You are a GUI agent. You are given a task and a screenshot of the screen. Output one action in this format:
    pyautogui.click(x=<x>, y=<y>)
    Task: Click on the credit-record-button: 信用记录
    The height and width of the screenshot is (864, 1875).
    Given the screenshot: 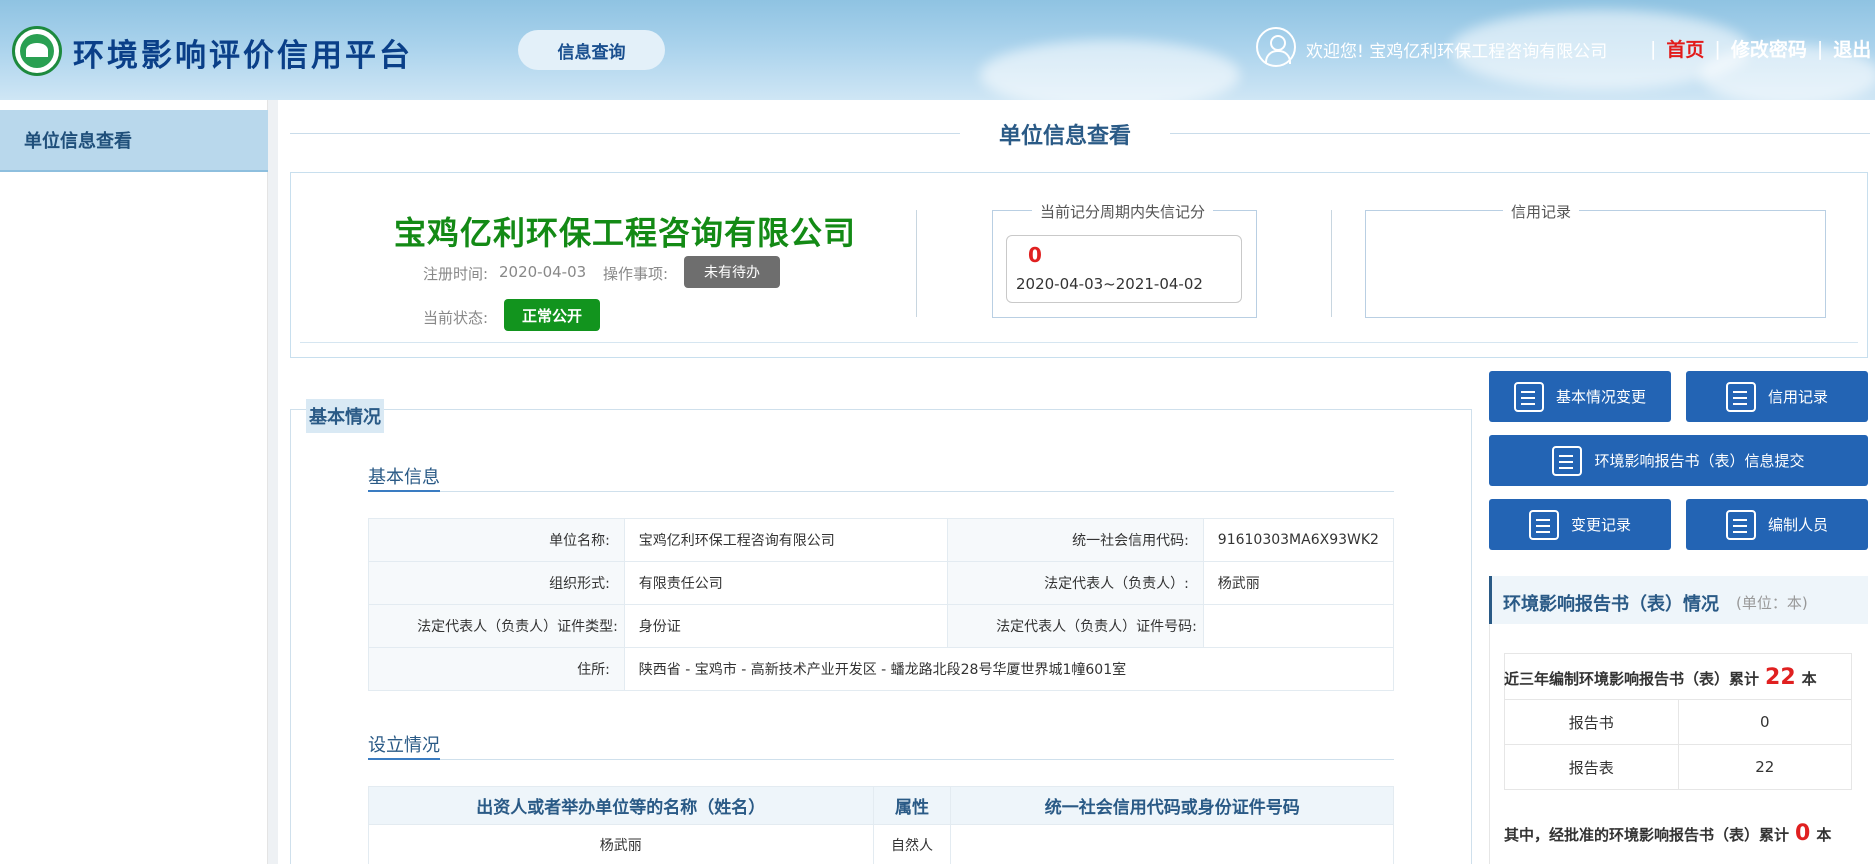 What is the action you would take?
    pyautogui.click(x=1777, y=396)
    